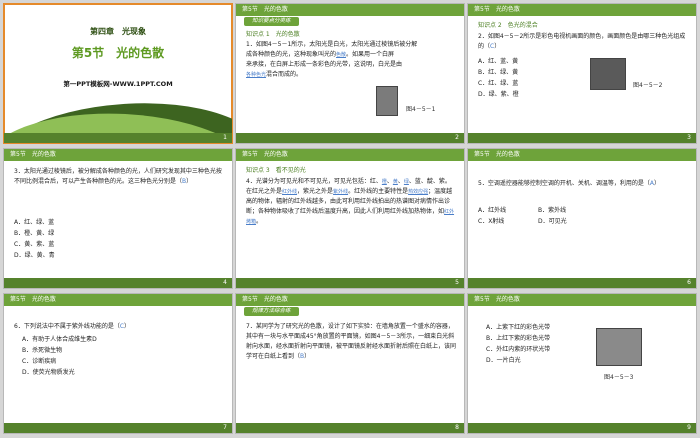 The height and width of the screenshot is (438, 700). Describe the element at coordinates (518, 349) in the screenshot. I see `option: C．外红内紫的环状光带` at that location.